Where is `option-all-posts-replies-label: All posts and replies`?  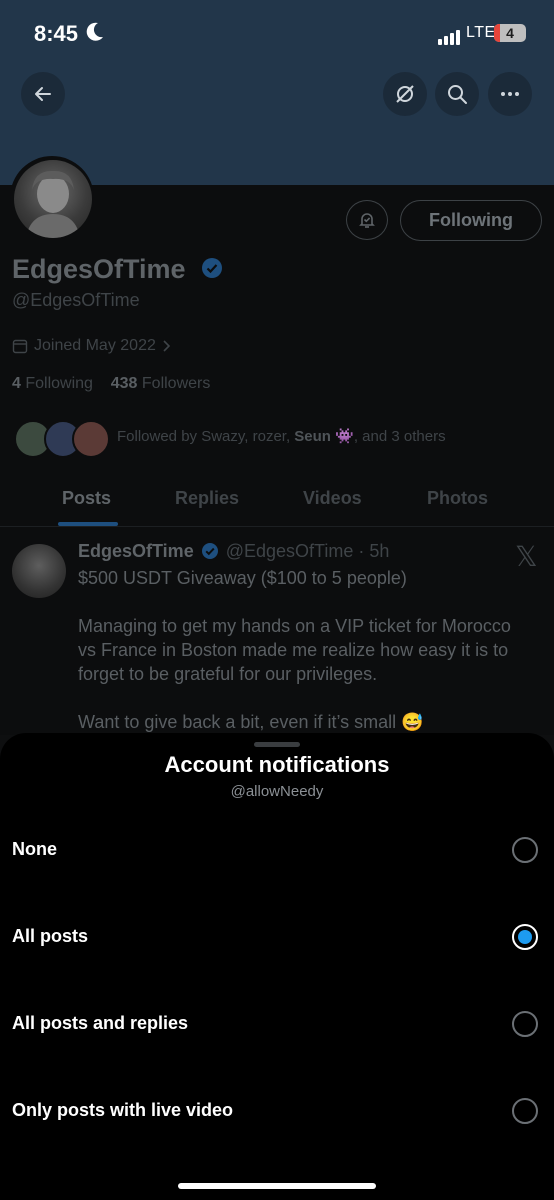 option-all-posts-replies-label: All posts and replies is located at coordinates (100, 1023).